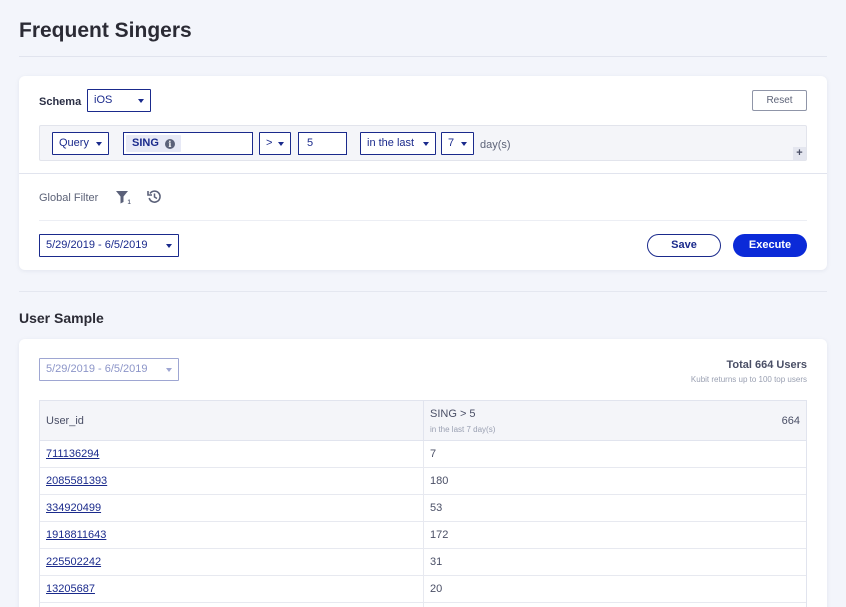  What do you see at coordinates (73, 508) in the screenshot?
I see `user-id-link: 334920499` at bounding box center [73, 508].